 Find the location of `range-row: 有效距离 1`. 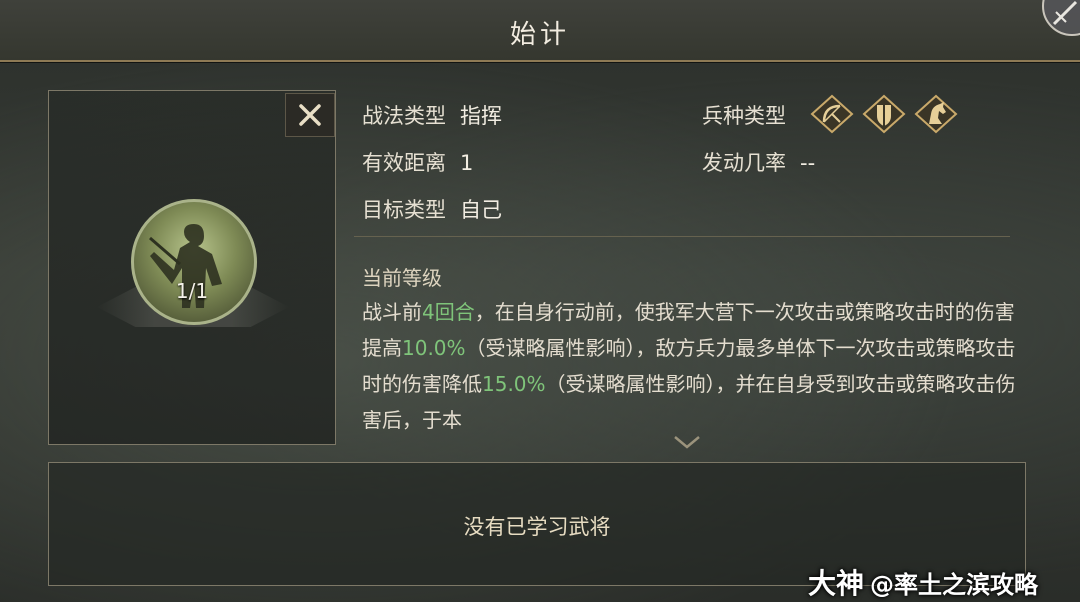

range-row: 有效距离 1 is located at coordinates (417, 162).